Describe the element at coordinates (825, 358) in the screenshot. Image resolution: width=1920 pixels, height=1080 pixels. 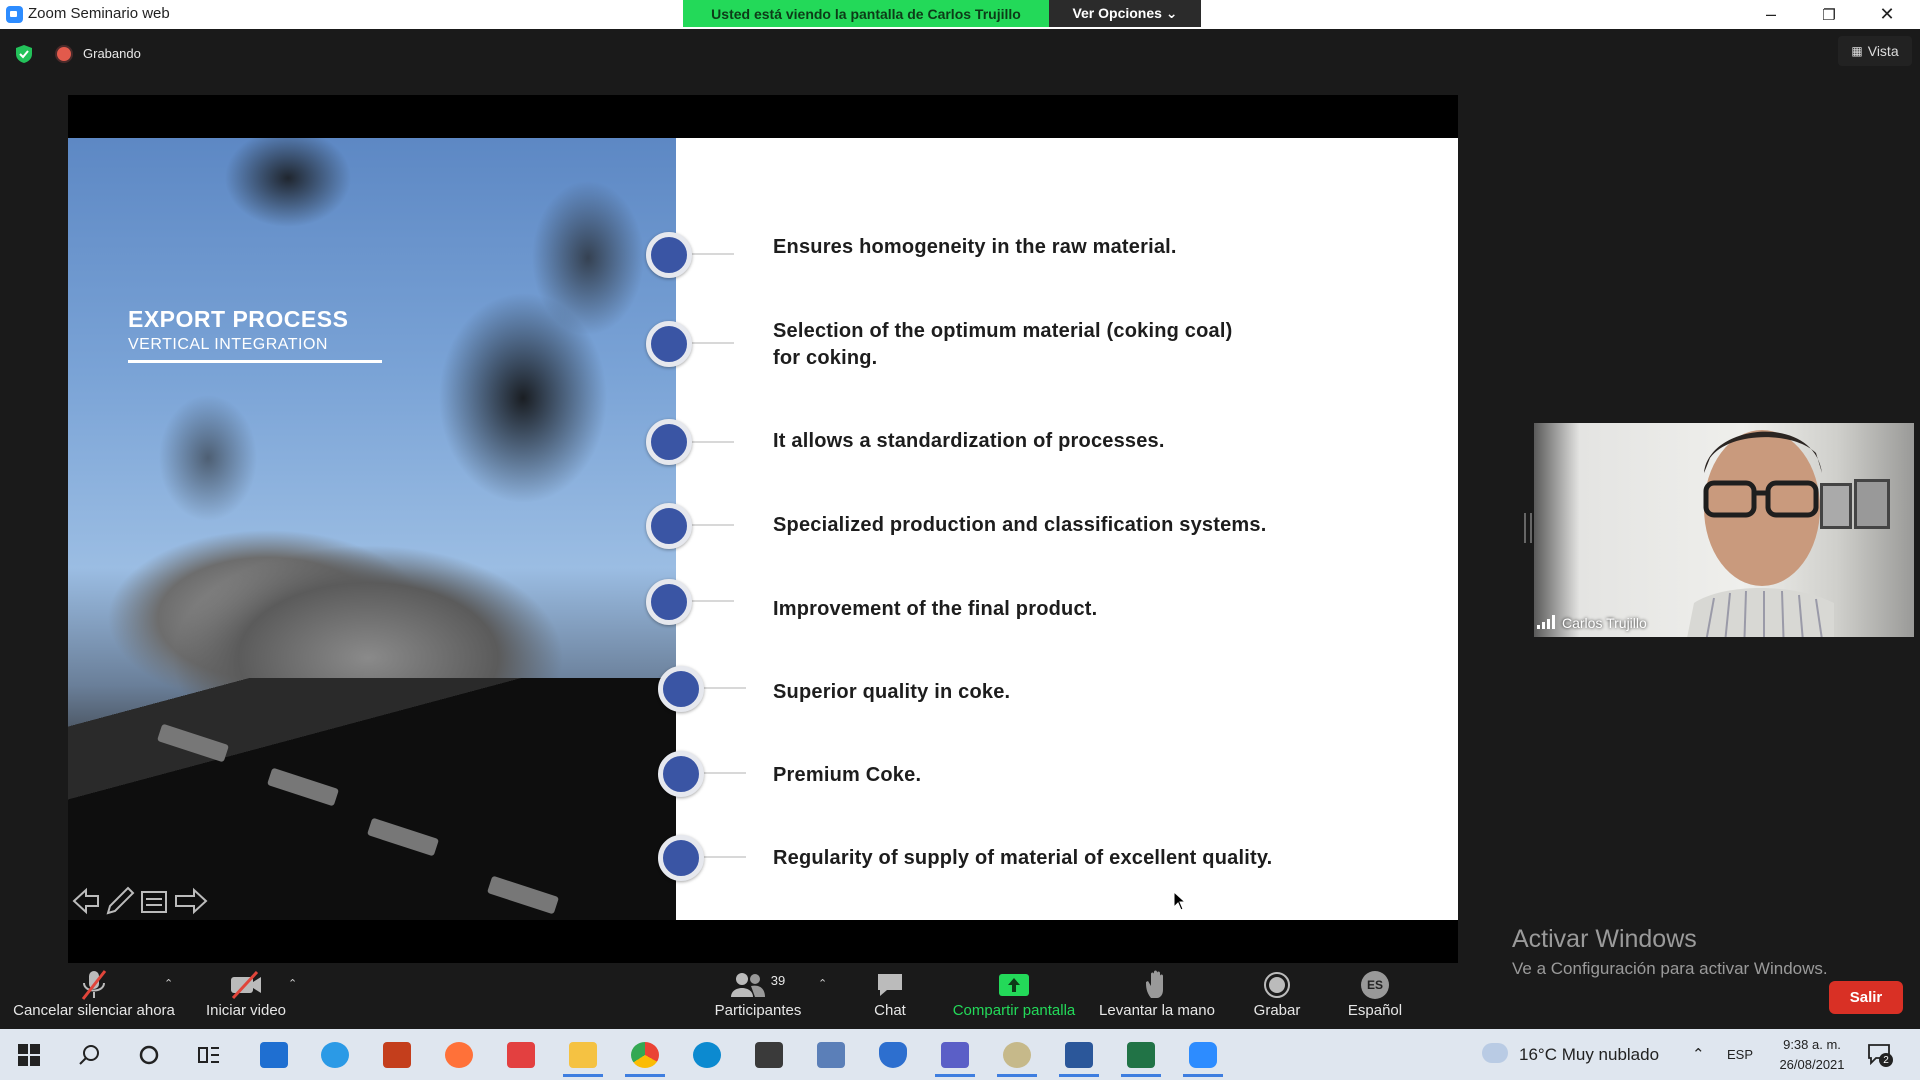
I see `bullet-2-line-2: for coking.` at that location.